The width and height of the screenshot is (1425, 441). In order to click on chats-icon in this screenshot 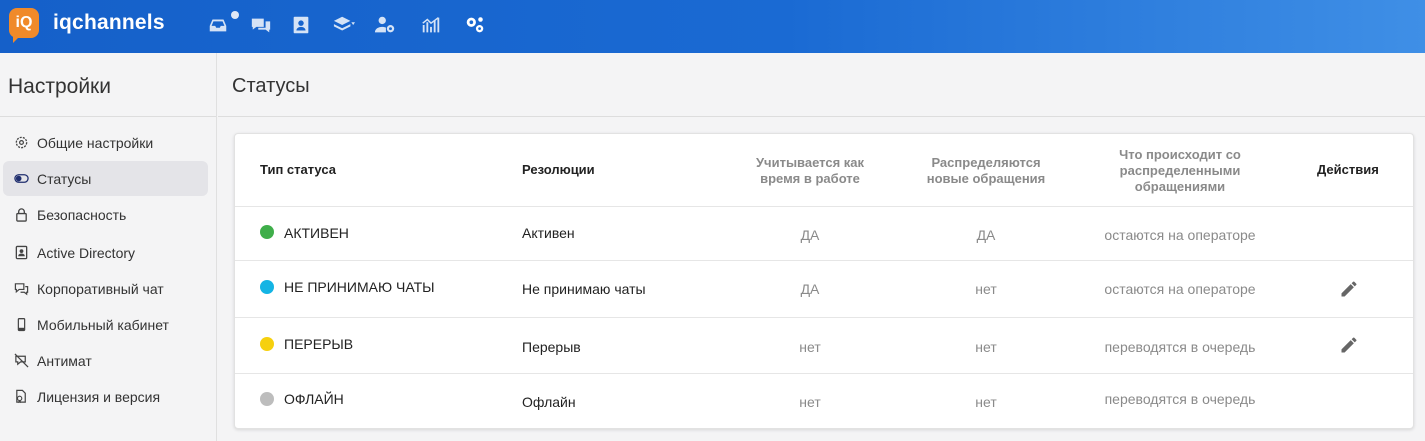, I will do `click(261, 25)`.